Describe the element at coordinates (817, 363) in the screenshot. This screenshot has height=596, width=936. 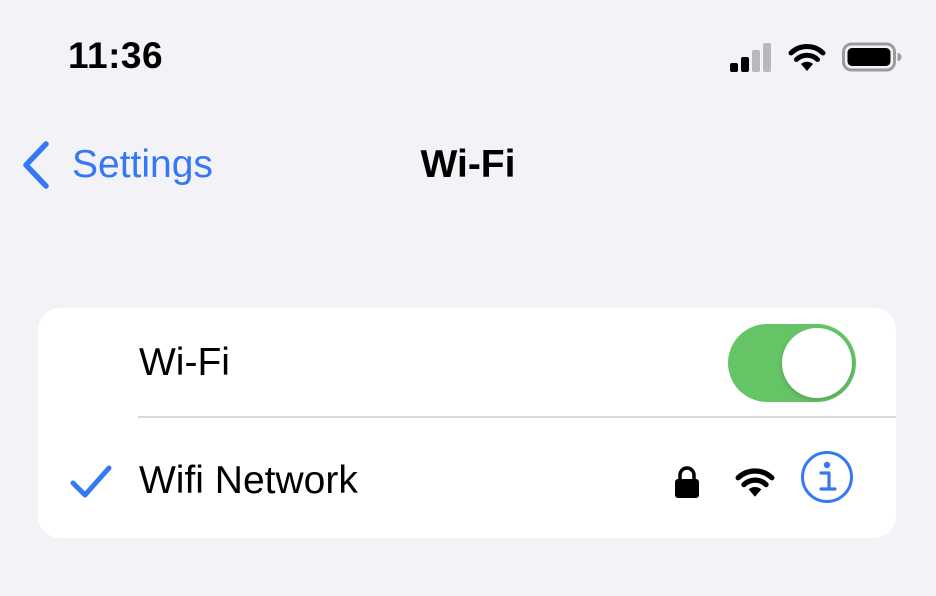
I see `toggle-knob` at that location.